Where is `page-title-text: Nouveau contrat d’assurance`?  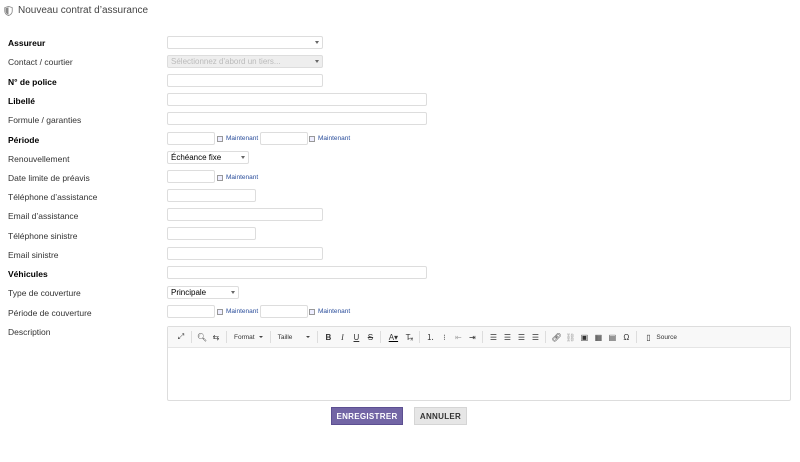
page-title-text: Nouveau contrat d’assurance is located at coordinates (83, 10).